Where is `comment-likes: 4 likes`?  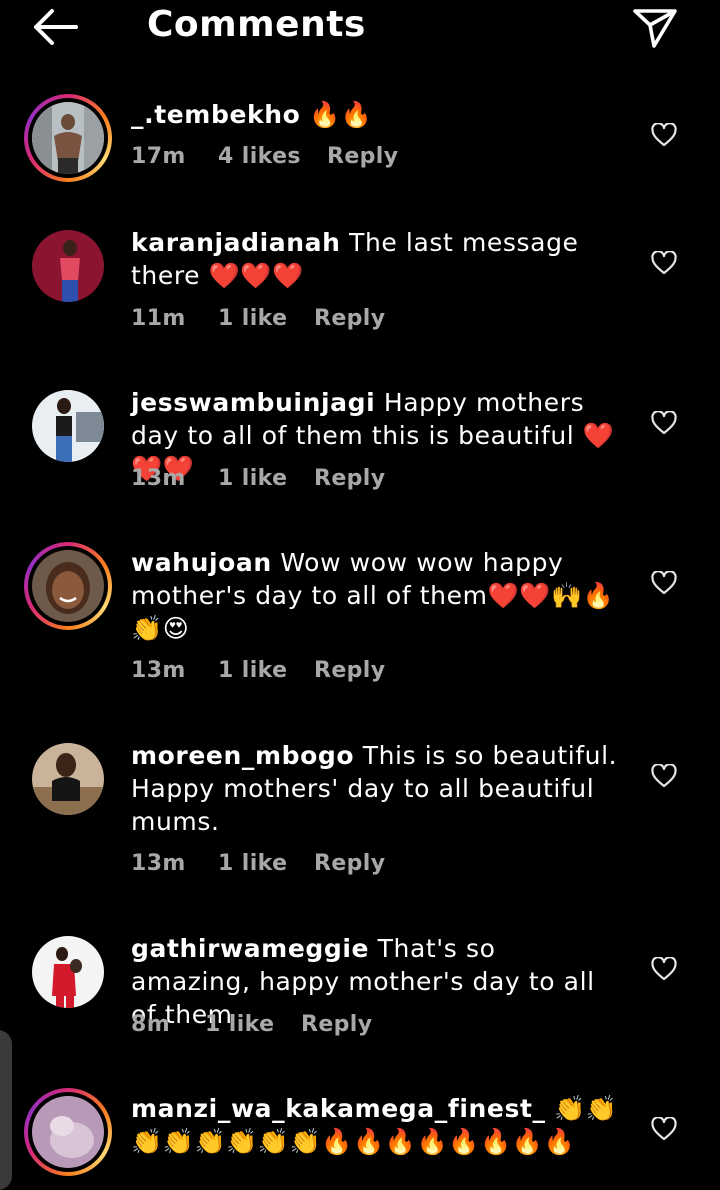 comment-likes: 4 likes is located at coordinates (259, 156).